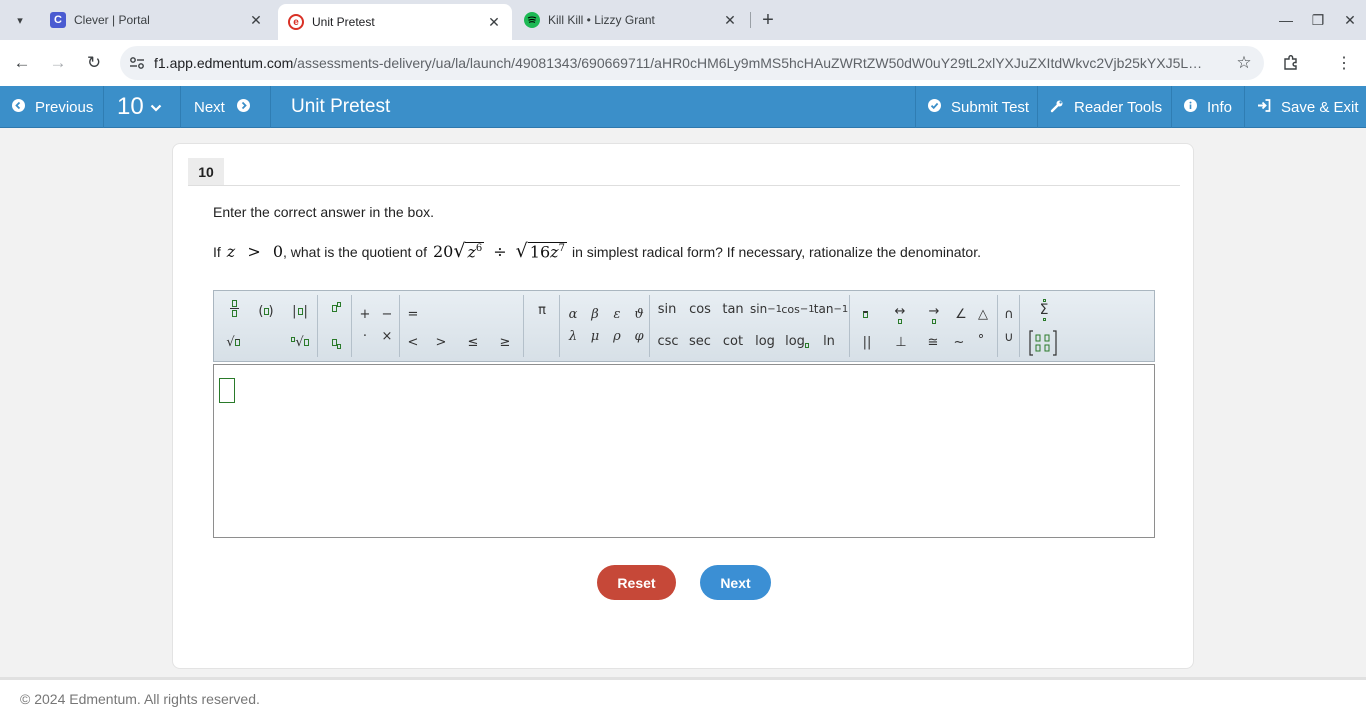 Image resolution: width=1366 pixels, height=720 pixels. I want to click on tab-clever-portal: C Clever | Portal ✕, so click(157, 20).